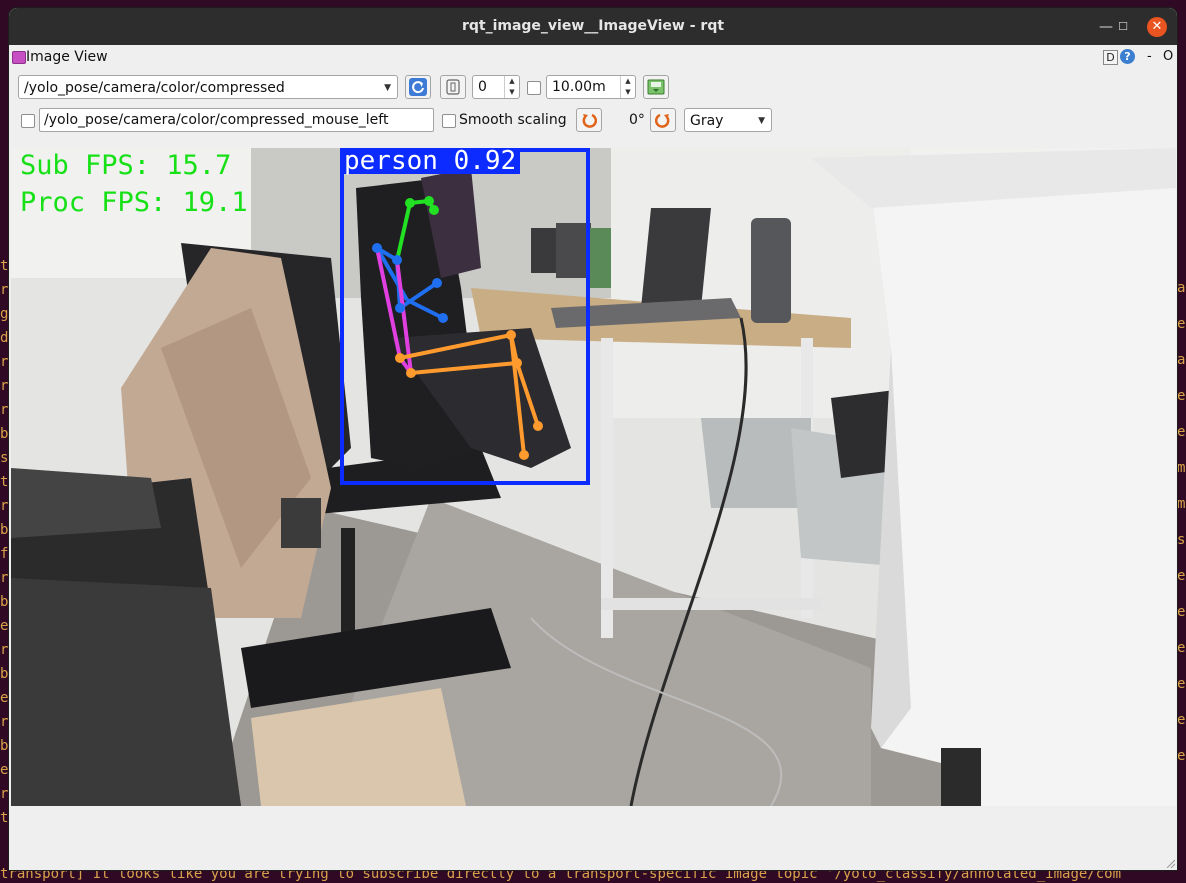 This screenshot has height=883, width=1186. Describe the element at coordinates (593, 57) in the screenshot. I see `dock-title-bar: Image View D ? - O` at that location.